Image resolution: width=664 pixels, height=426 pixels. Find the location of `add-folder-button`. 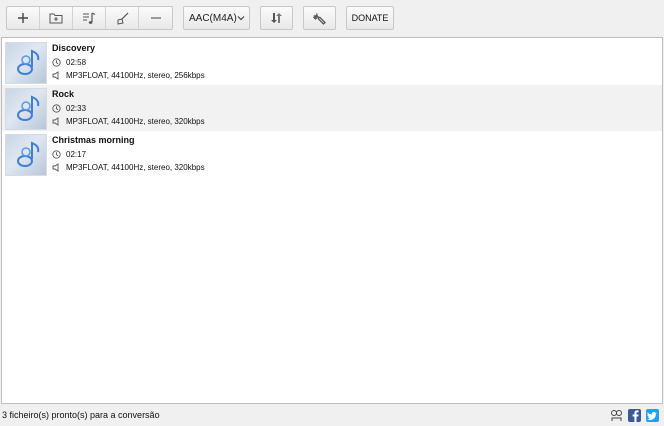

add-folder-button is located at coordinates (56, 18).